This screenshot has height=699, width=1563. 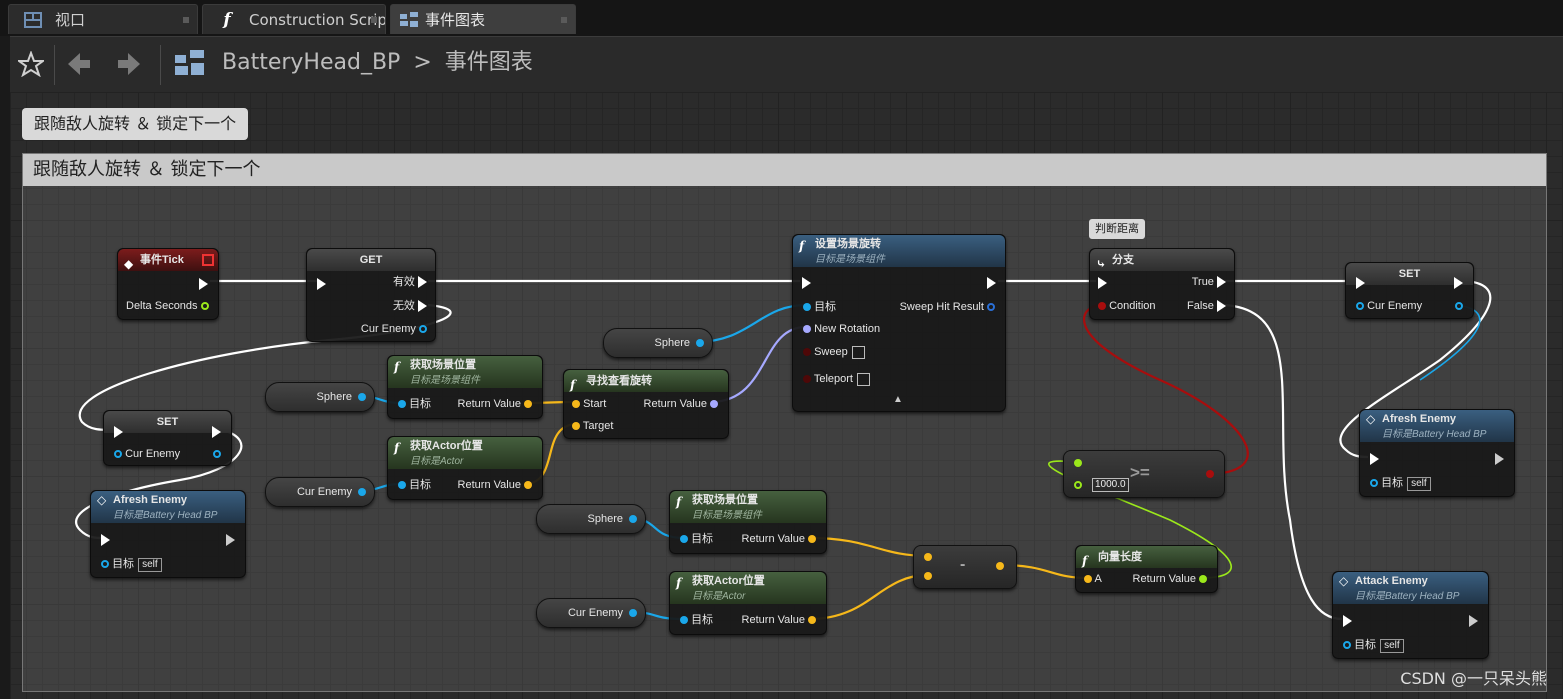 I want to click on valid-pin: 有效, so click(x=410, y=282).